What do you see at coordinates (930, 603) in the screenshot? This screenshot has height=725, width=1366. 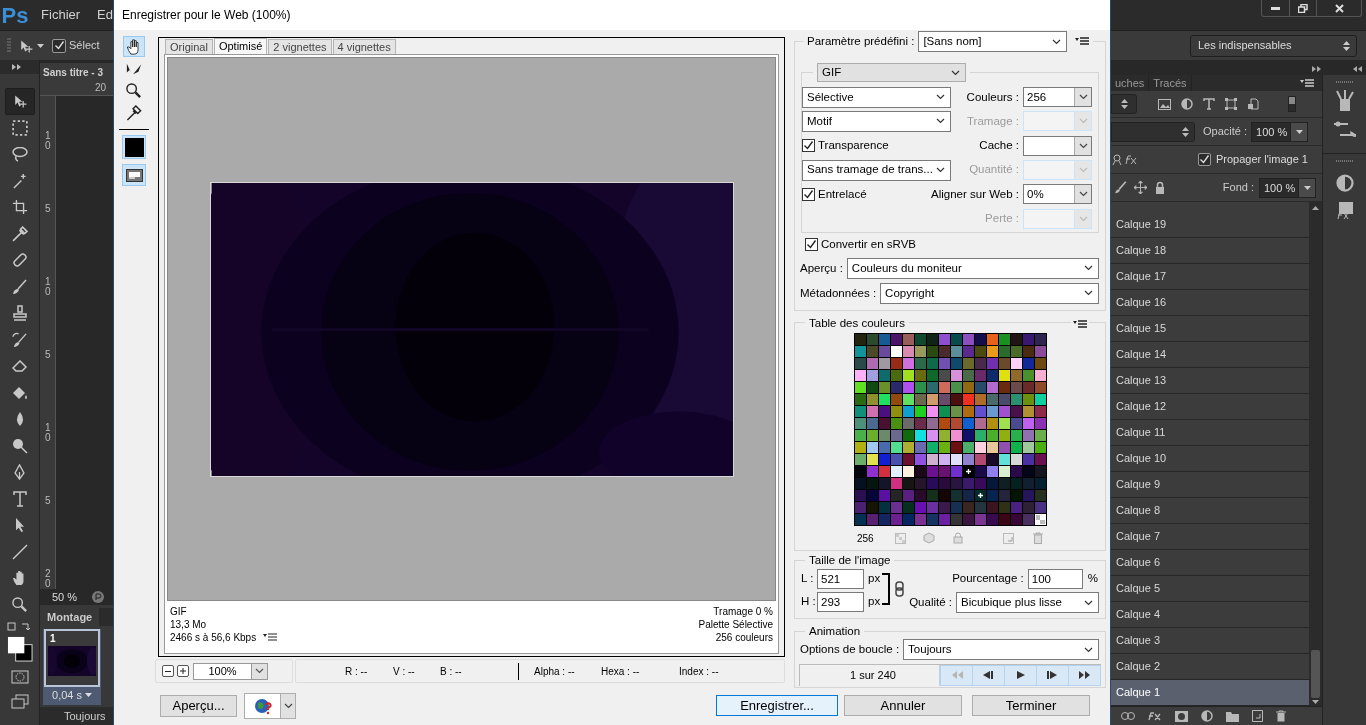 I see `field-label: Qualité :` at bounding box center [930, 603].